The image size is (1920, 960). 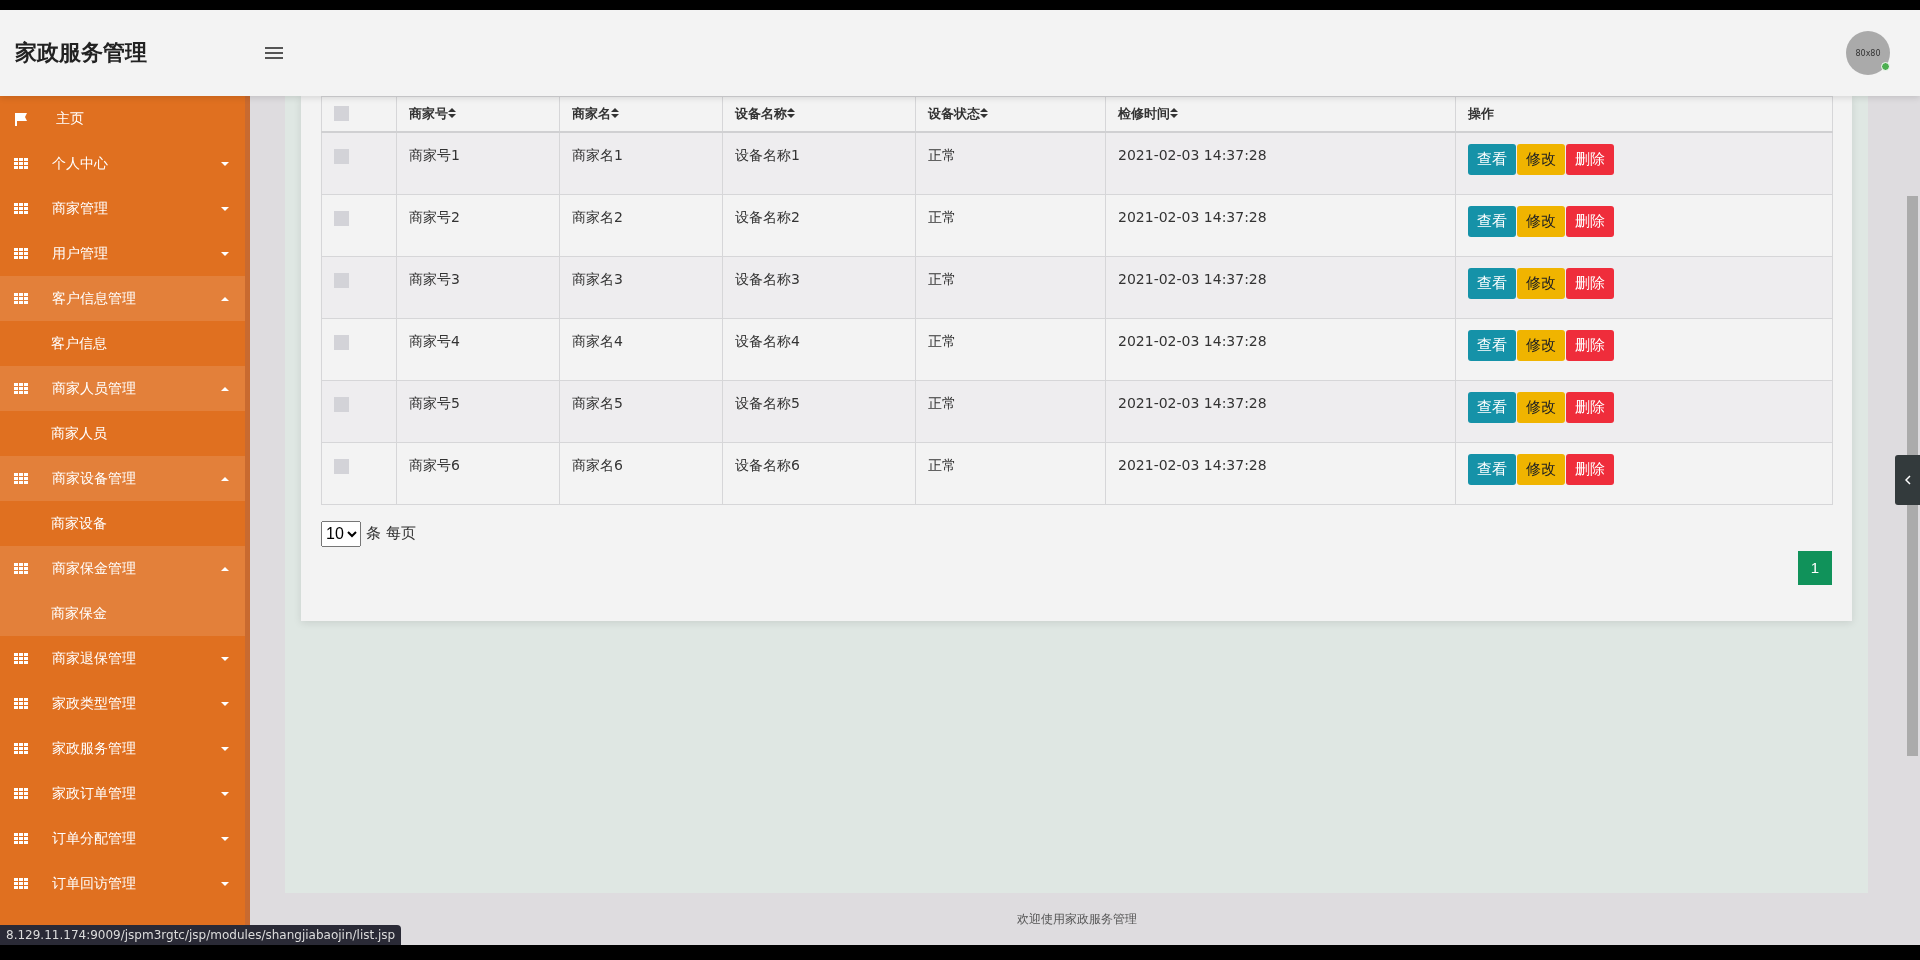 I want to click on sidebar-item: 家政类型管理, so click(x=122, y=703).